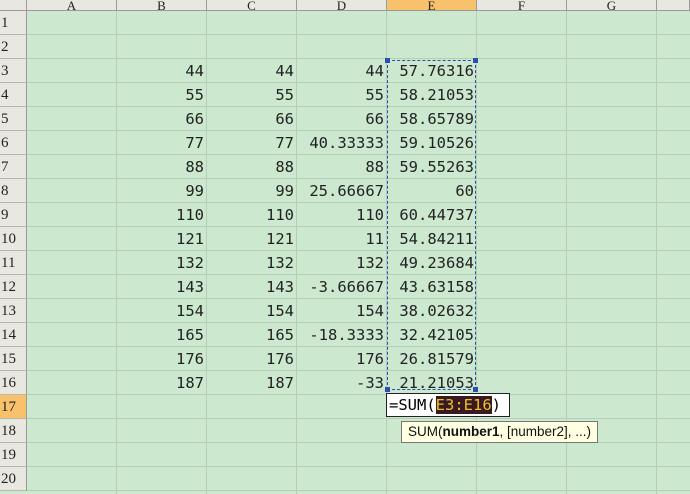 The image size is (690, 494). Describe the element at coordinates (252, 287) in the screenshot. I see `cell-c12: 143` at that location.